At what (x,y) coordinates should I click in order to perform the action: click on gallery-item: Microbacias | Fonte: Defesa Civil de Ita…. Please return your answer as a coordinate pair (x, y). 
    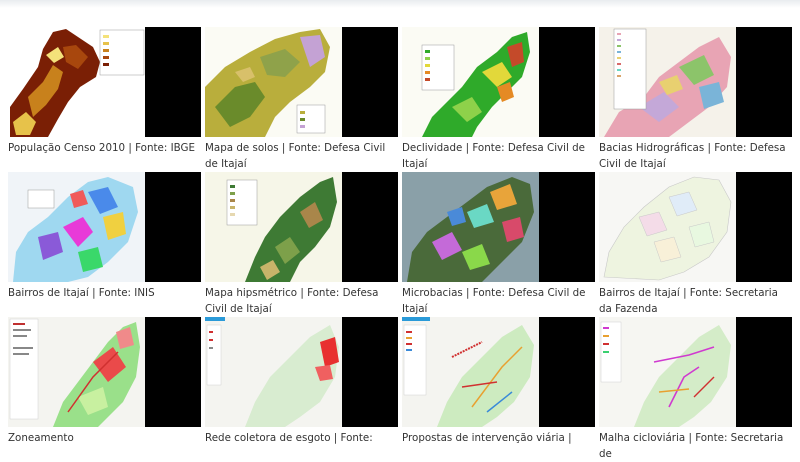
    Looking at the image, I should click on (500, 244).